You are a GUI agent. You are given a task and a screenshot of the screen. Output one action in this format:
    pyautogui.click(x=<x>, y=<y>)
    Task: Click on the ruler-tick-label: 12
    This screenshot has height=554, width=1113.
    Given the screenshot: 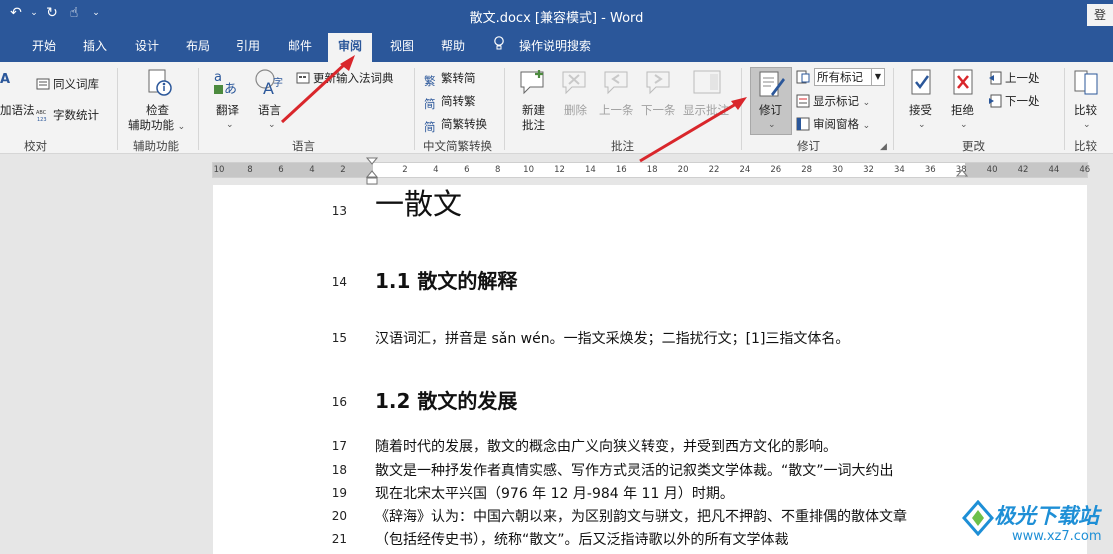 What is the action you would take?
    pyautogui.click(x=559, y=170)
    